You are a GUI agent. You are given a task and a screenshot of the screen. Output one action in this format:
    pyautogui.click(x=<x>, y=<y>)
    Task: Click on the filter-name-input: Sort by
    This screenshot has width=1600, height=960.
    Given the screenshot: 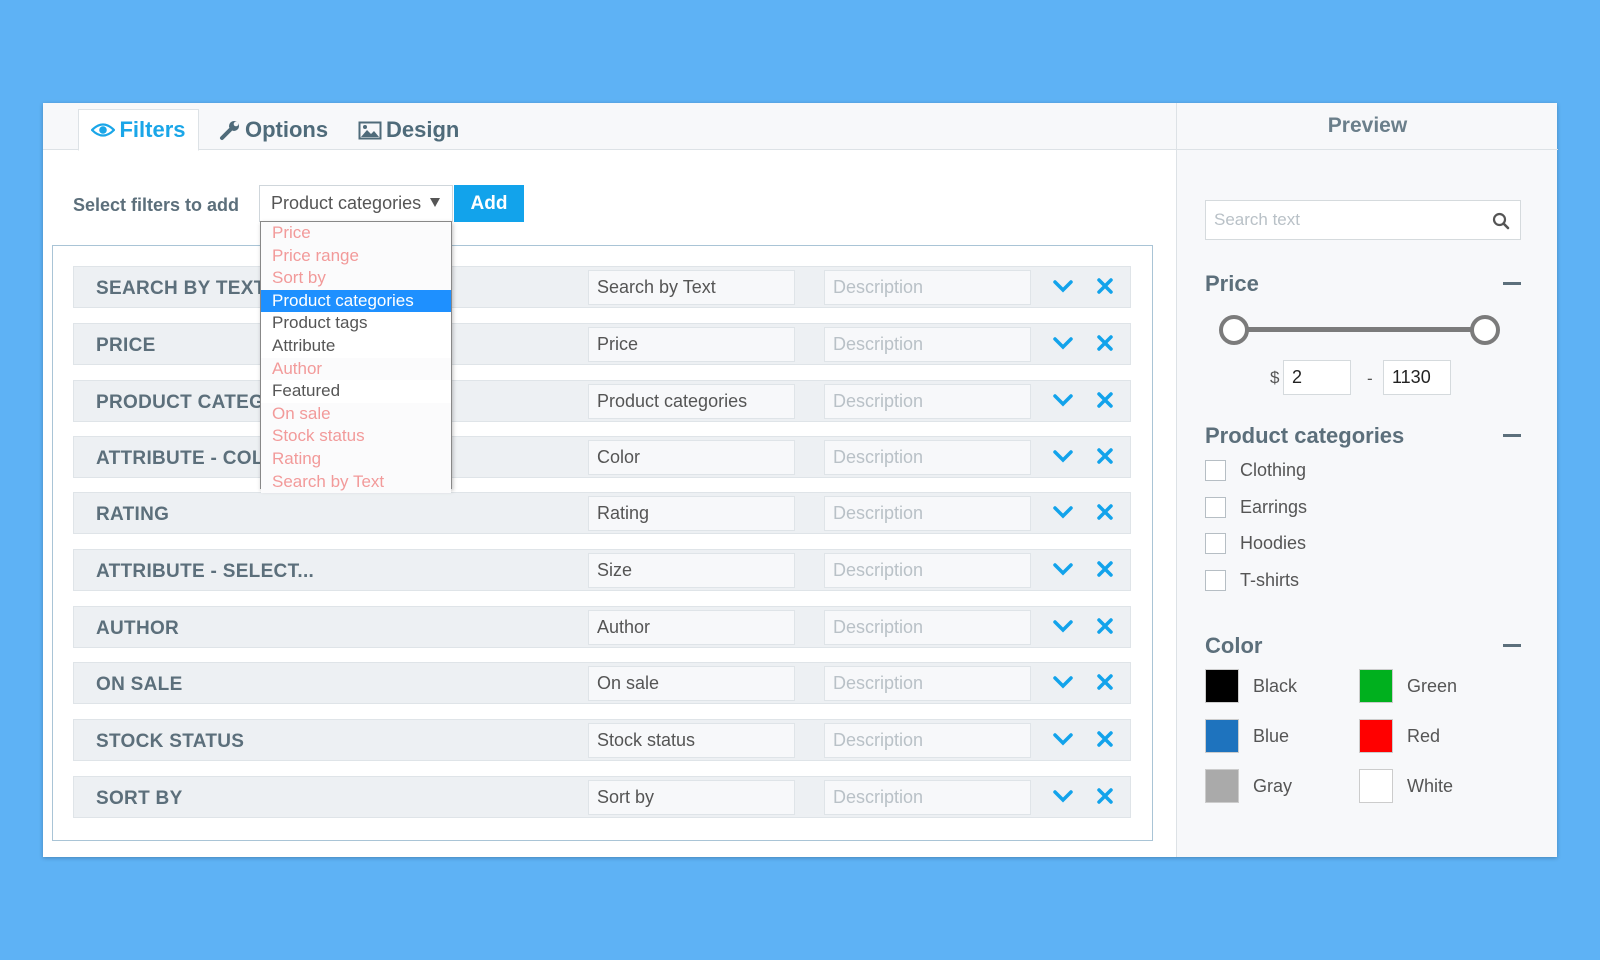 What is the action you would take?
    pyautogui.click(x=691, y=797)
    